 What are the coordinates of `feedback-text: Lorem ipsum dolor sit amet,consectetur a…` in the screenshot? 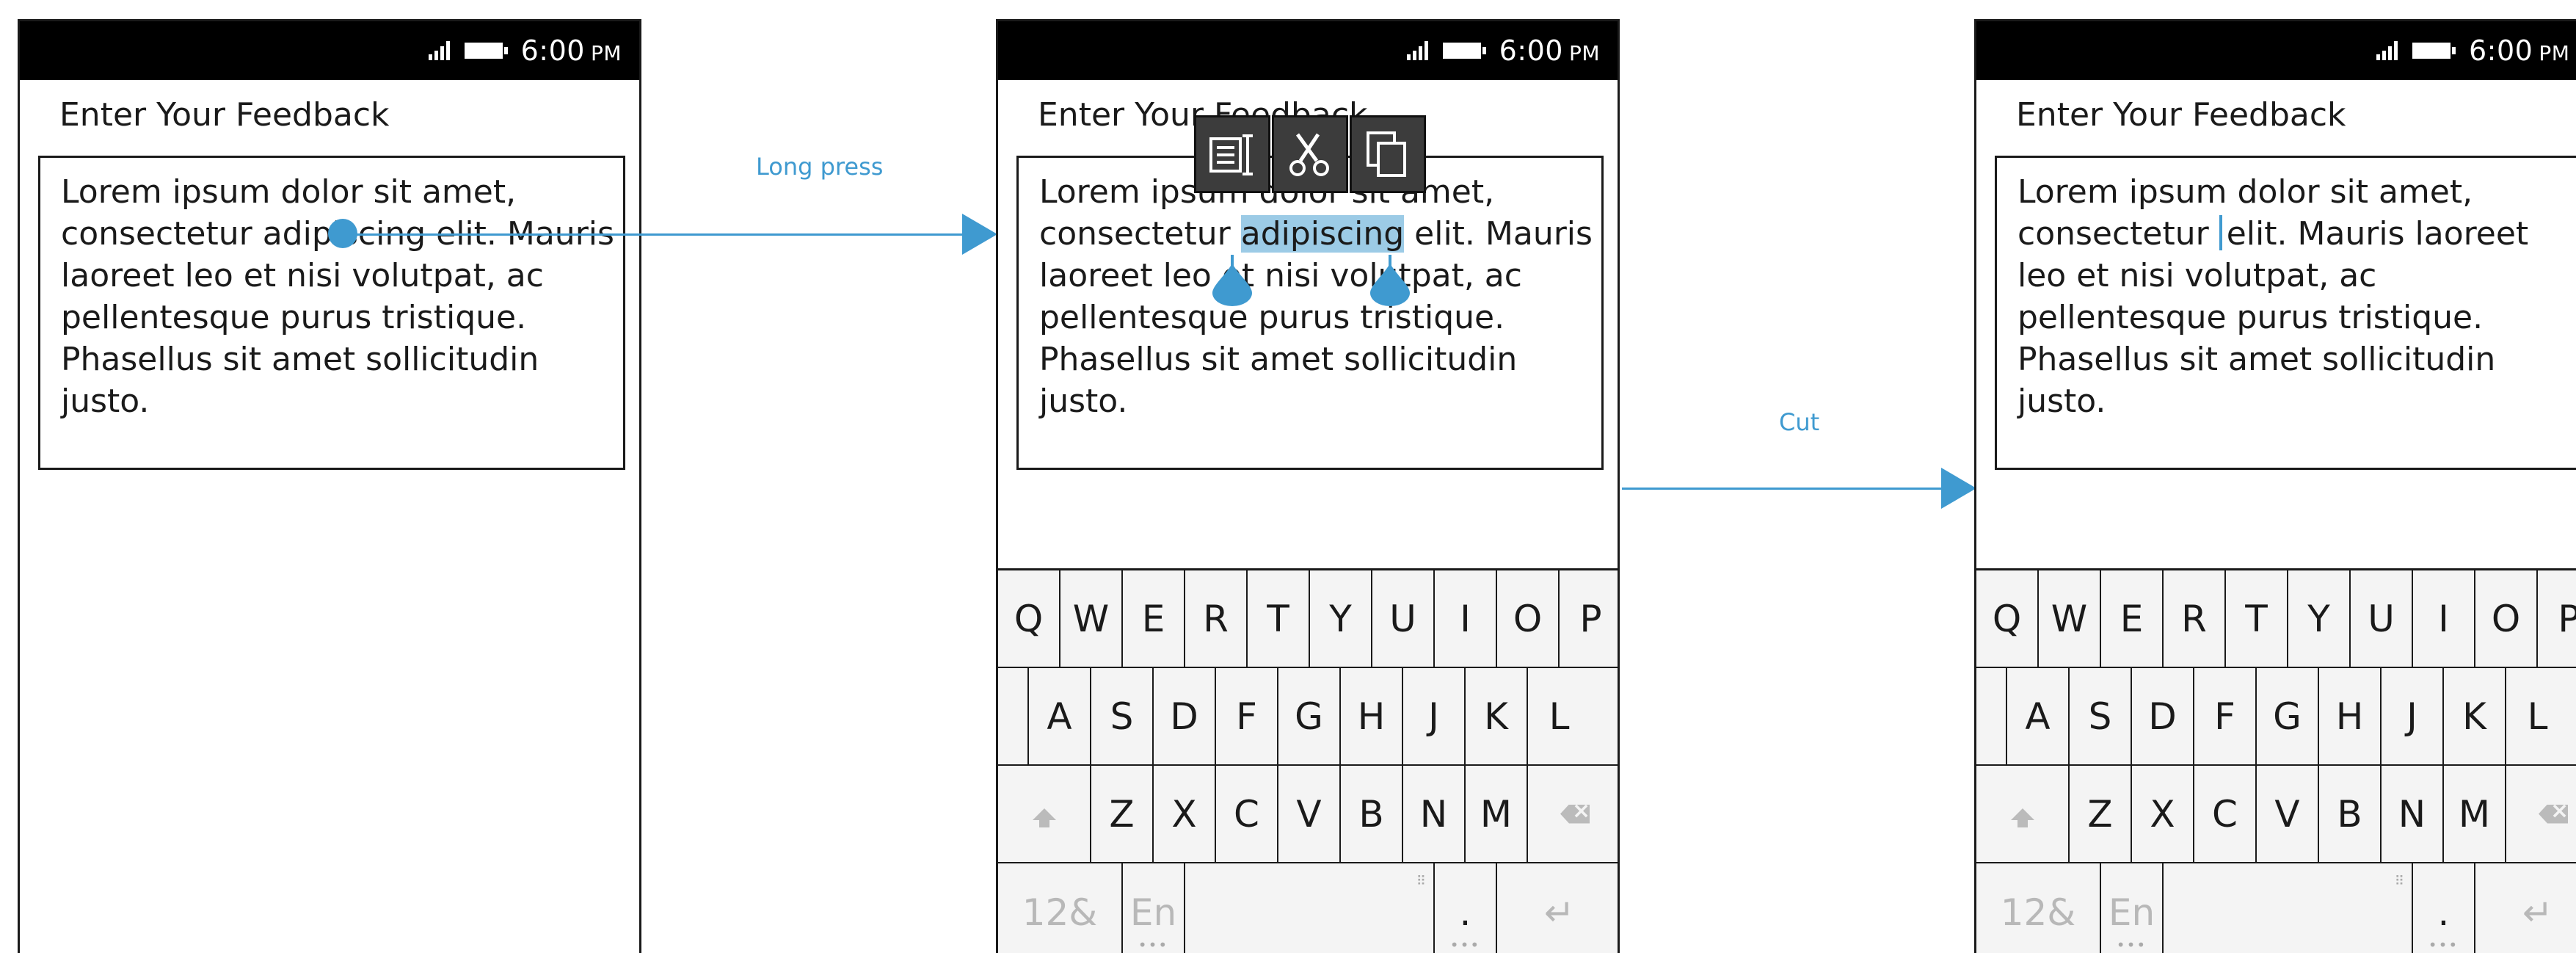 It's located at (1316, 296).